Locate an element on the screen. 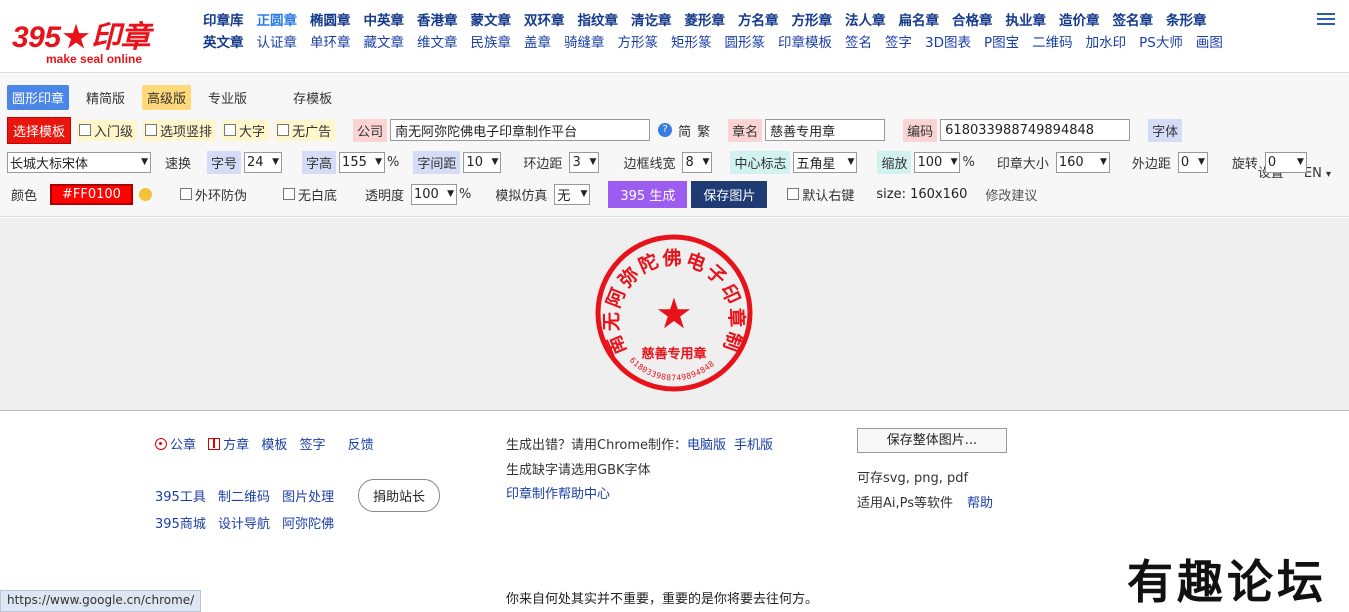 Image resolution: width=1349 pixels, height=612 pixels. choose-template-button: 选择模板 is located at coordinates (39, 130).